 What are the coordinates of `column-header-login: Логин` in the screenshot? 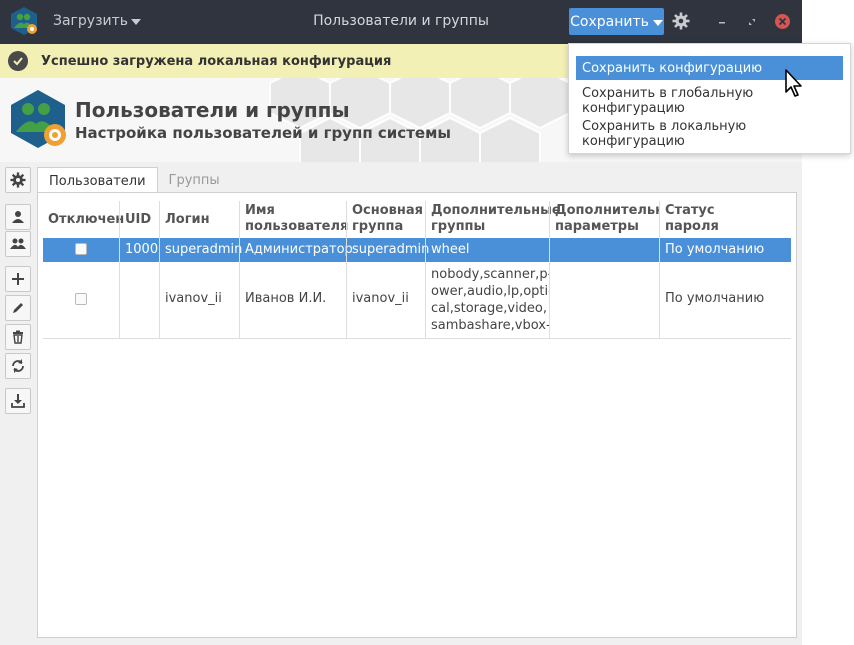 It's located at (199, 220).